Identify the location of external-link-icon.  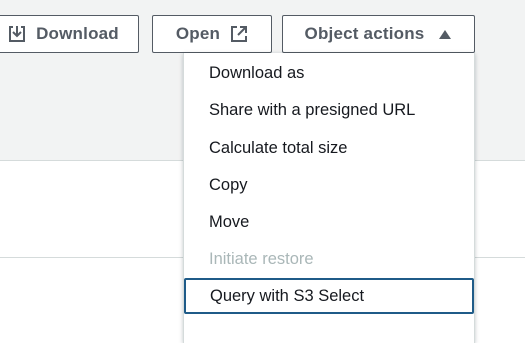
(239, 34).